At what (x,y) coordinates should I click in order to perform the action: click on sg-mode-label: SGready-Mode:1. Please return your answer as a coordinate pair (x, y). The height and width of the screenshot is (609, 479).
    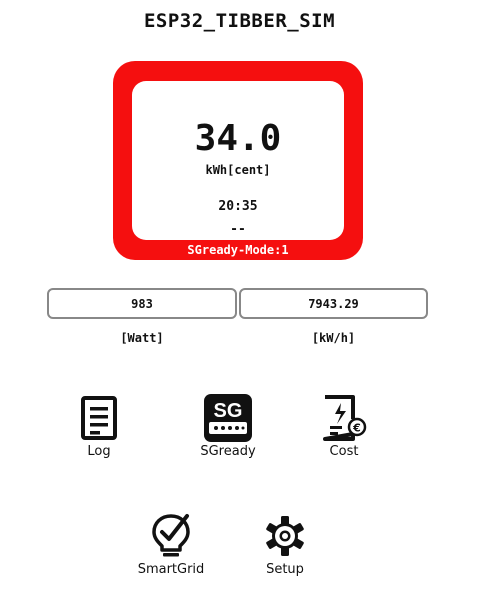
    Looking at the image, I should click on (238, 250).